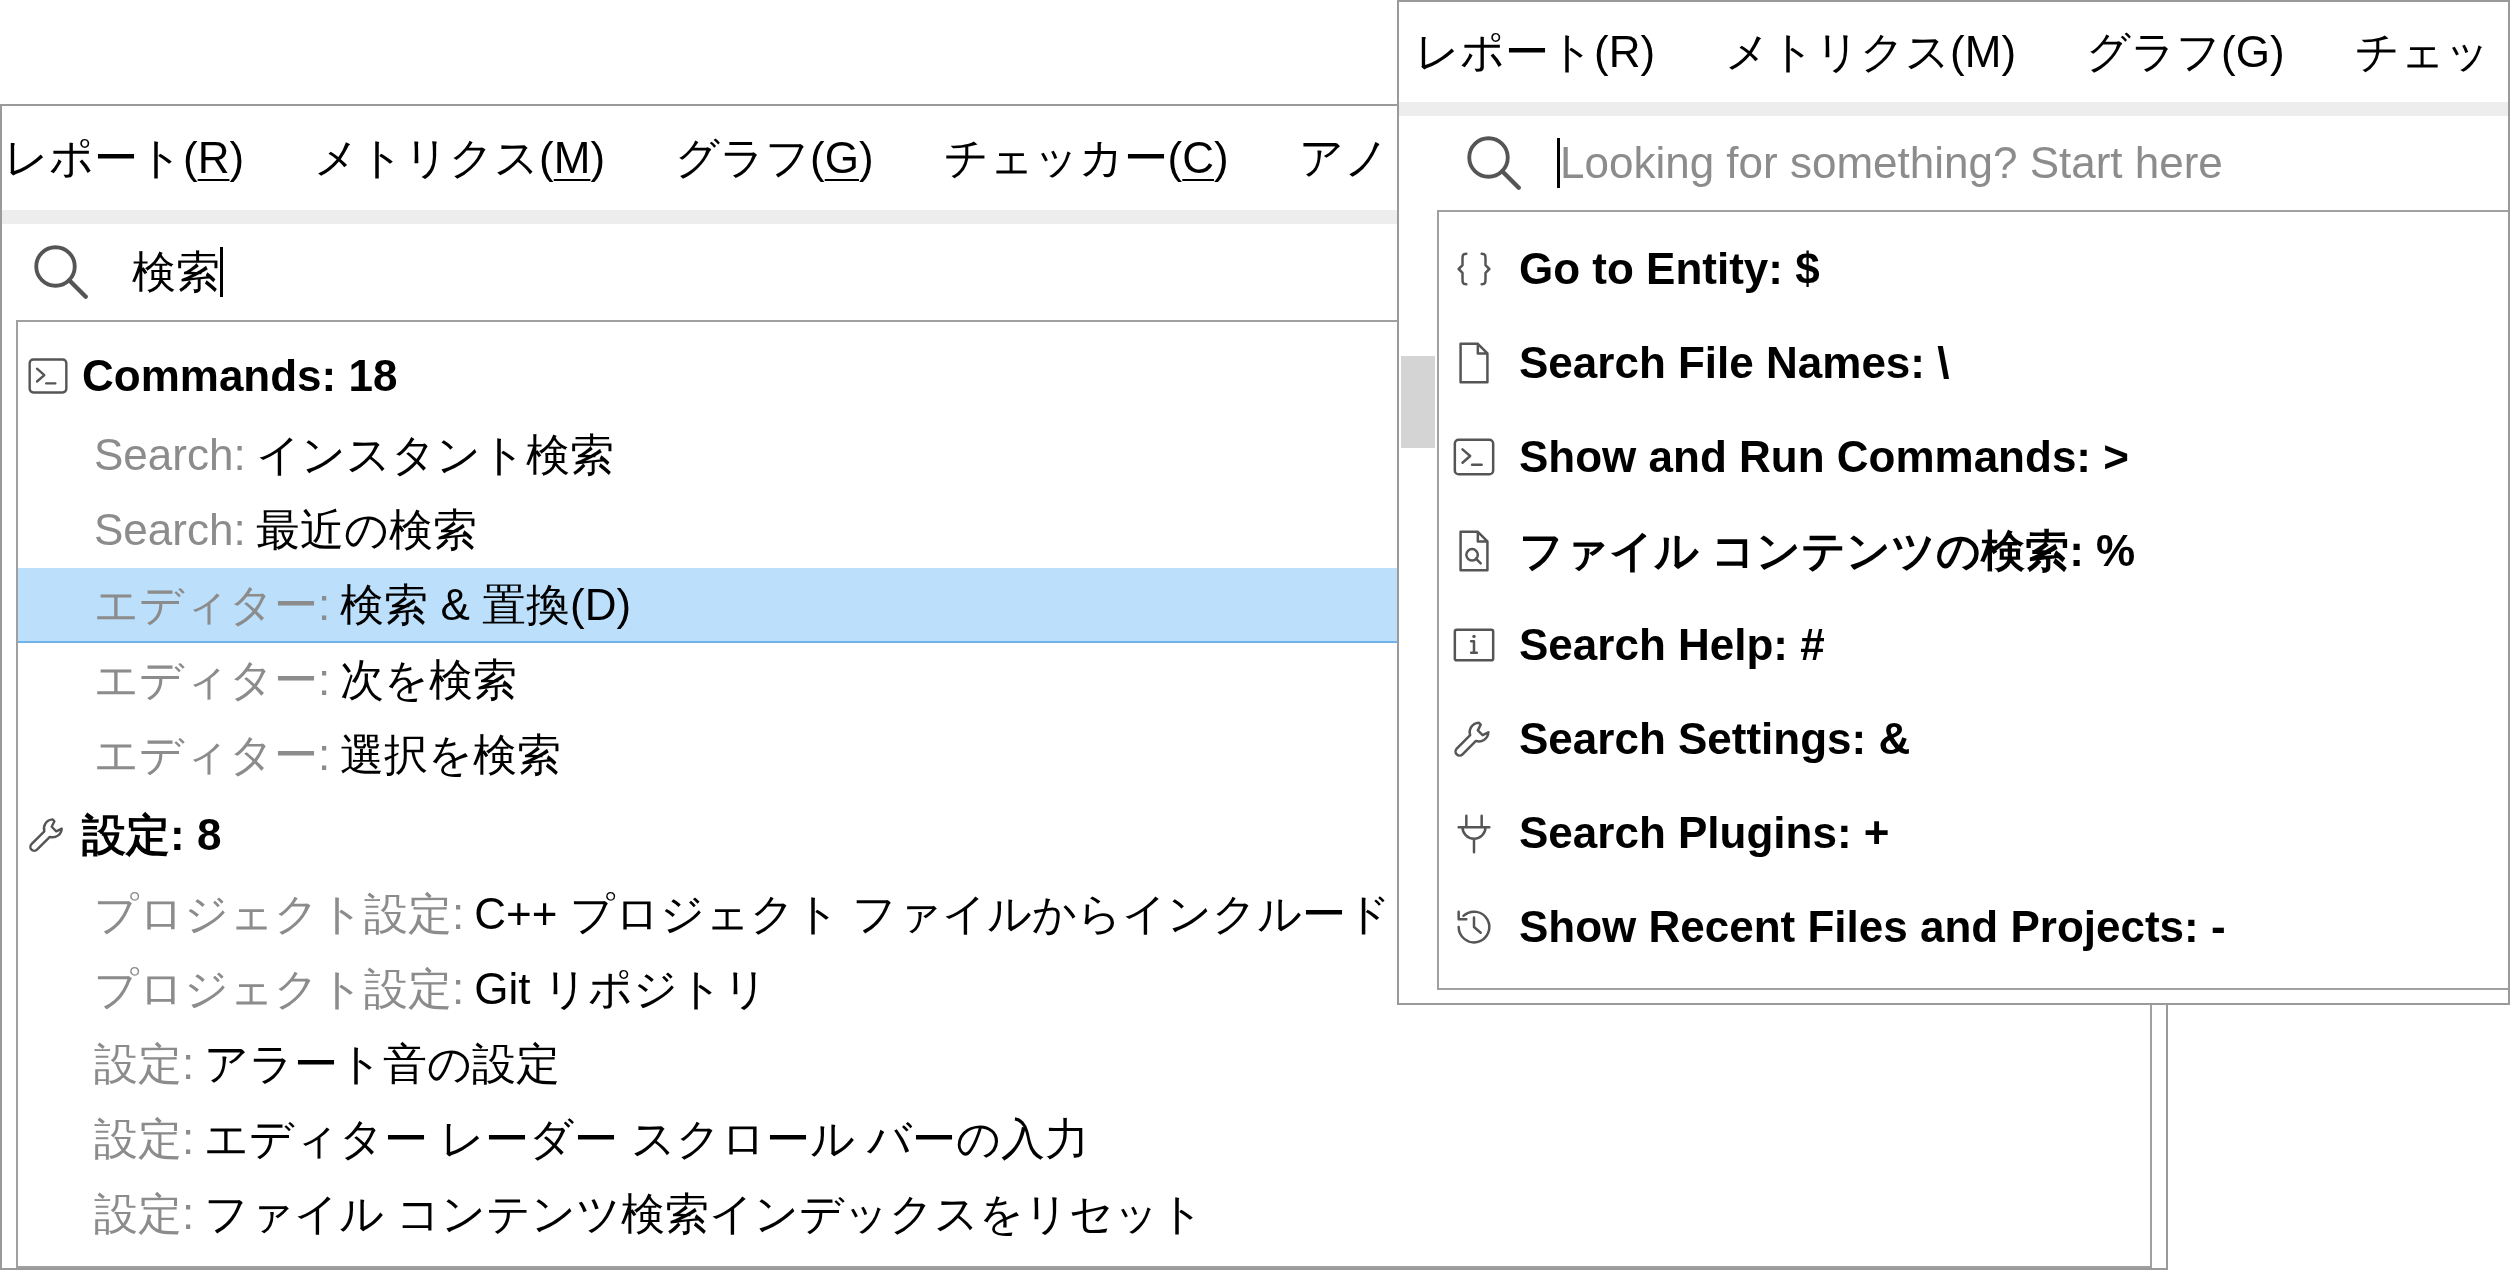 This screenshot has height=1273, width=2510. What do you see at coordinates (1973, 739) in the screenshot?
I see `search-option: Search Settings: &` at bounding box center [1973, 739].